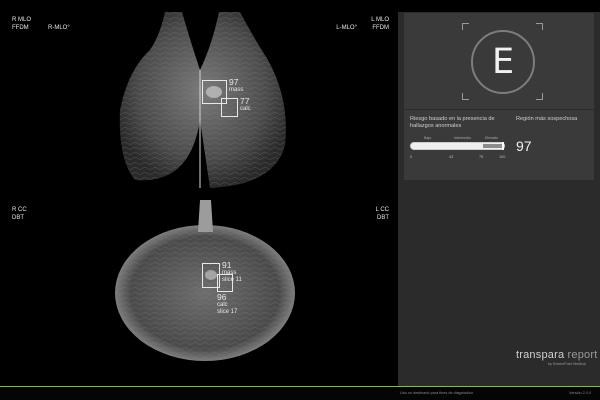 The image size is (600, 400). What do you see at coordinates (346, 28) in the screenshot?
I see `view-overlay-lmlo: L-MLO°` at bounding box center [346, 28].